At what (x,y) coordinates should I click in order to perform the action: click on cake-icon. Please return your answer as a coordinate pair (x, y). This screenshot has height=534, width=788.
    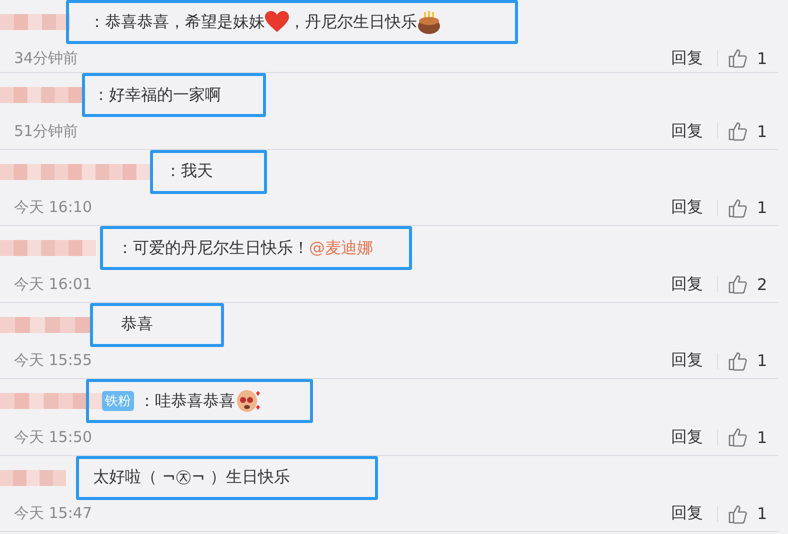
    Looking at the image, I should click on (429, 22).